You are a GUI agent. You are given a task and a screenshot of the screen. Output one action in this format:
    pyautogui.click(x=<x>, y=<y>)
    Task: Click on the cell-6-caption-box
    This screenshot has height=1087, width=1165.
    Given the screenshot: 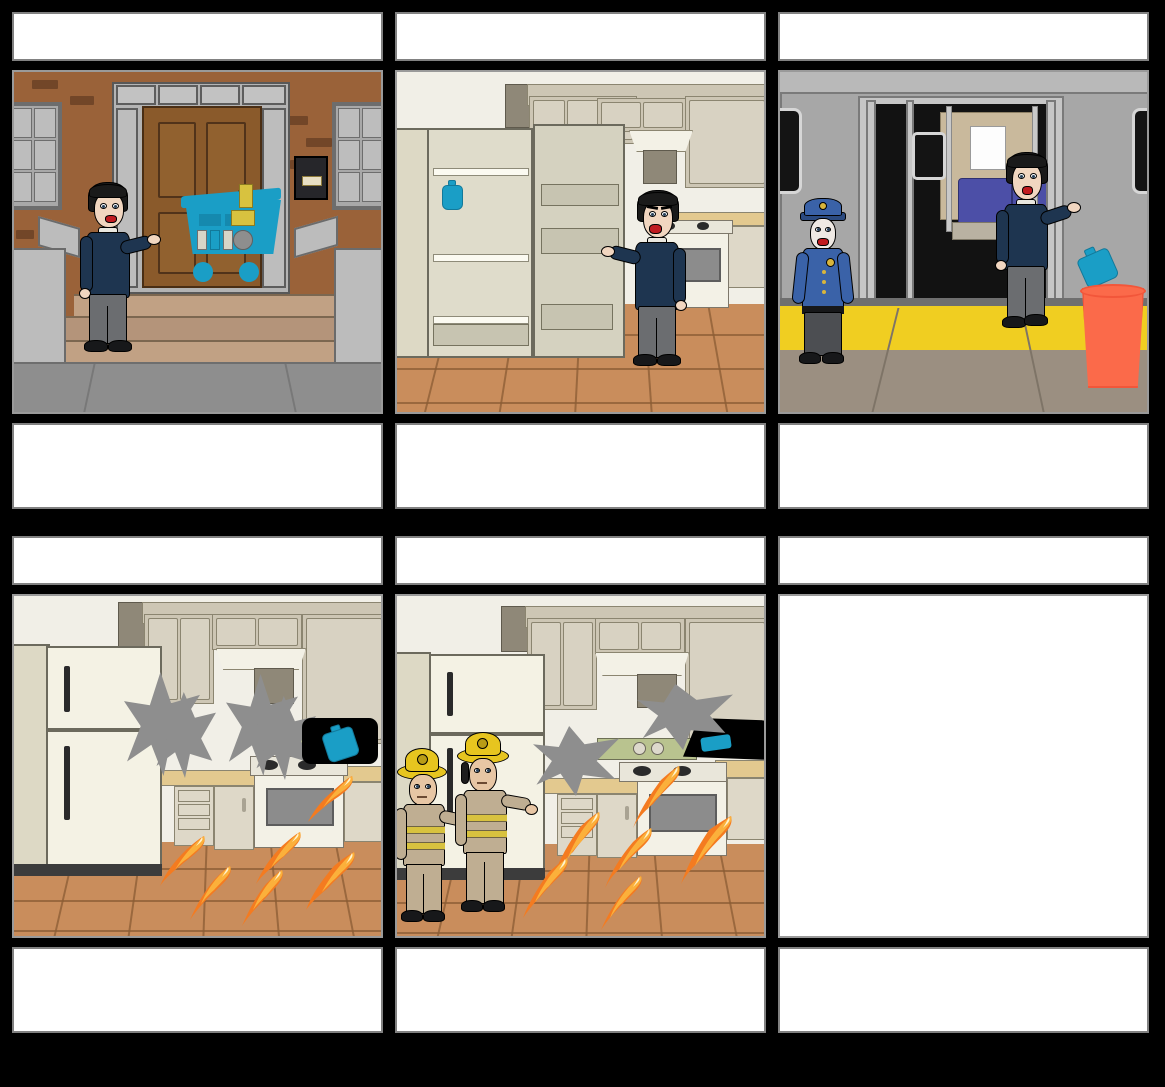 What is the action you would take?
    pyautogui.click(x=963, y=990)
    